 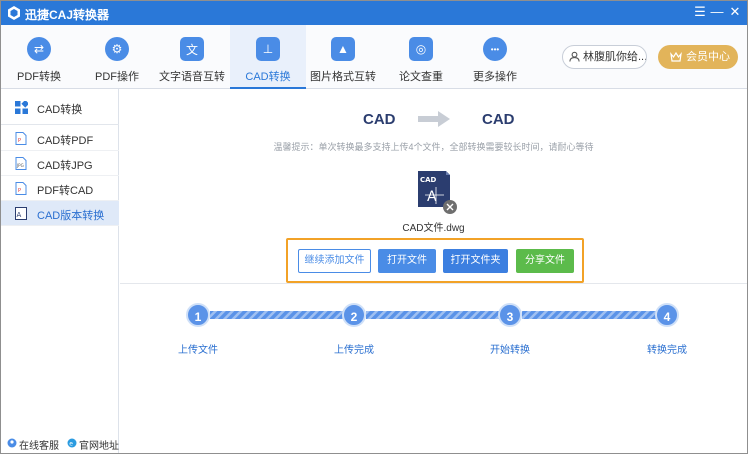 What do you see at coordinates (65, 166) in the screenshot?
I see `sidebar-item-label: CAD转JPG` at bounding box center [65, 166].